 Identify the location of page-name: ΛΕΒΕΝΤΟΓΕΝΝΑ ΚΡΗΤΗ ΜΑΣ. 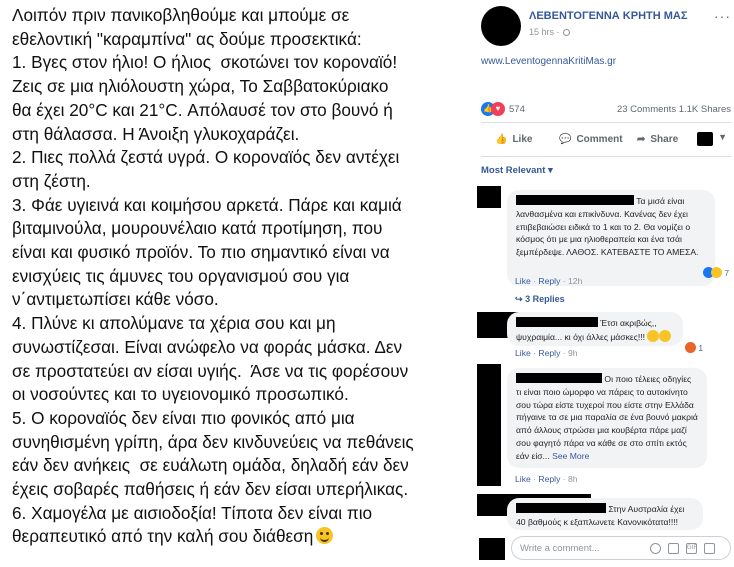
(608, 16).